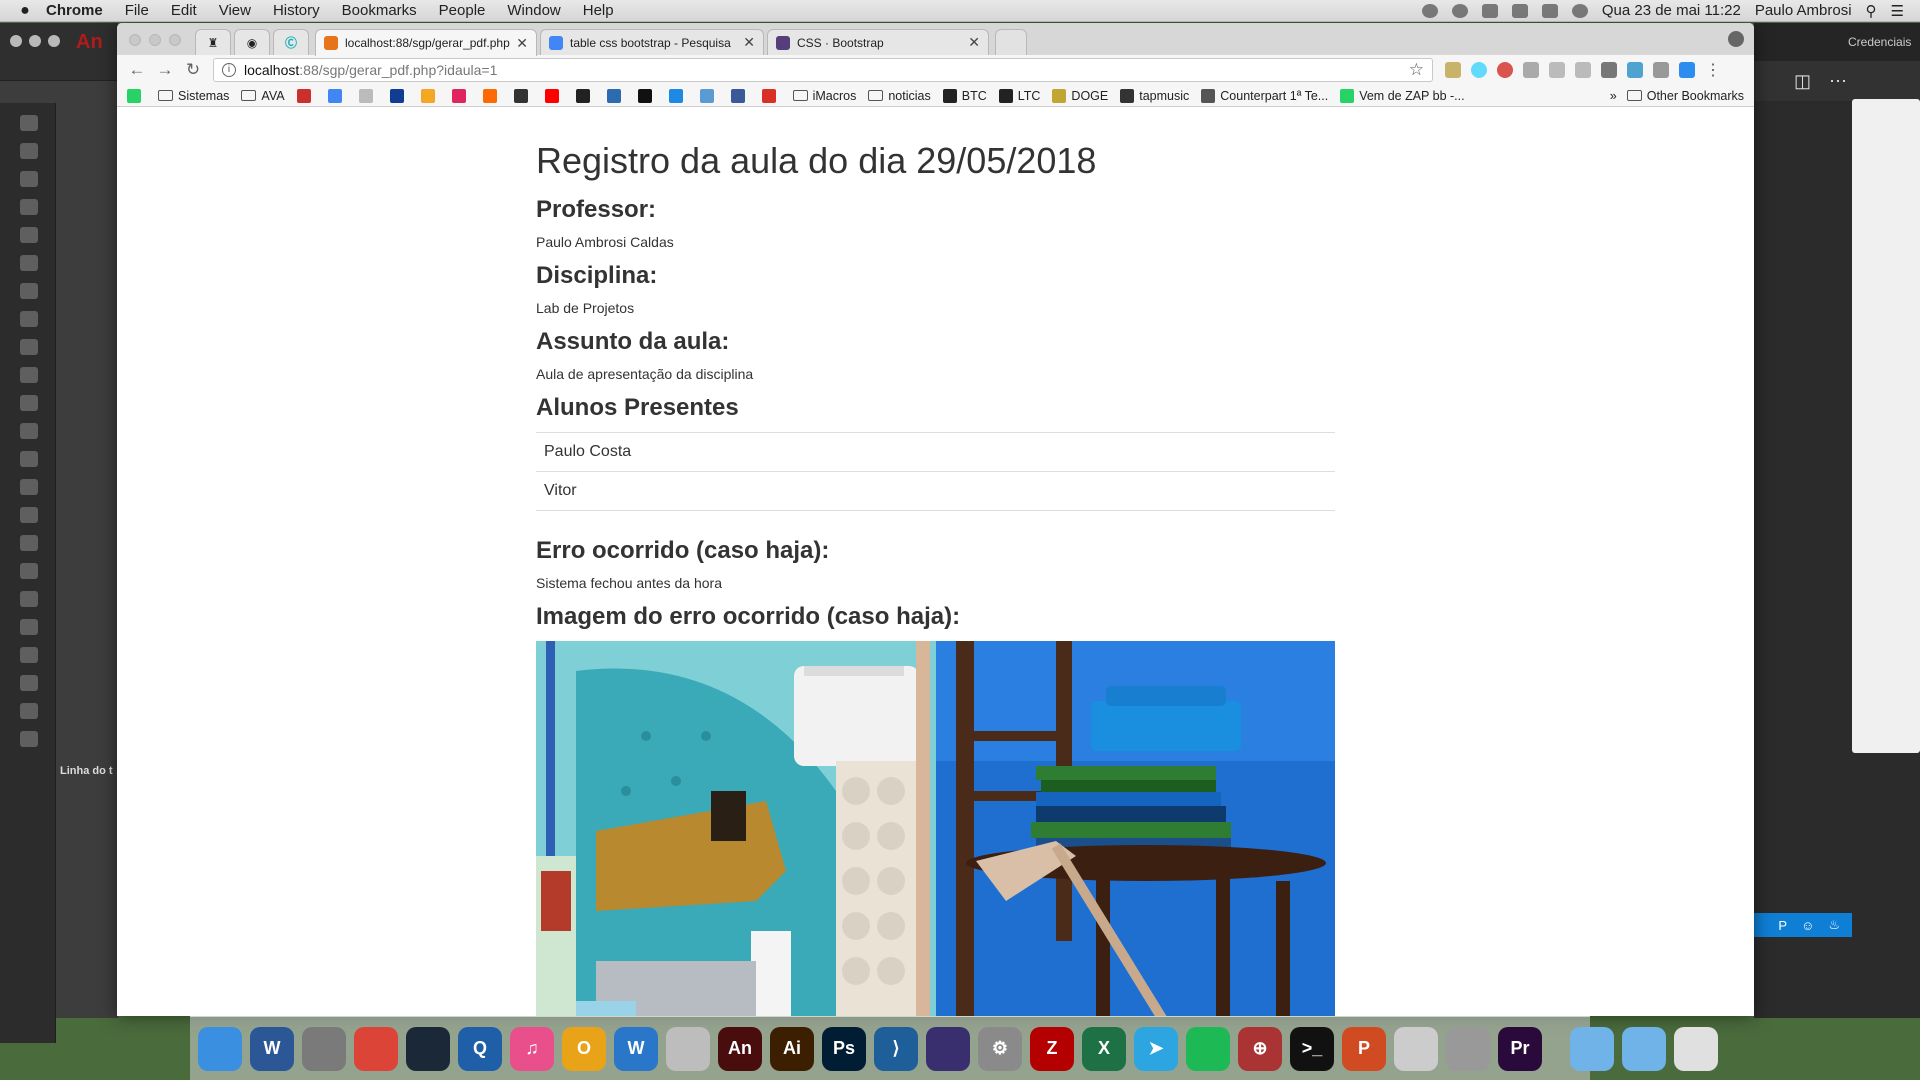 The height and width of the screenshot is (1080, 1920). Describe the element at coordinates (29, 179) in the screenshot. I see `transform-tool-icon` at that location.